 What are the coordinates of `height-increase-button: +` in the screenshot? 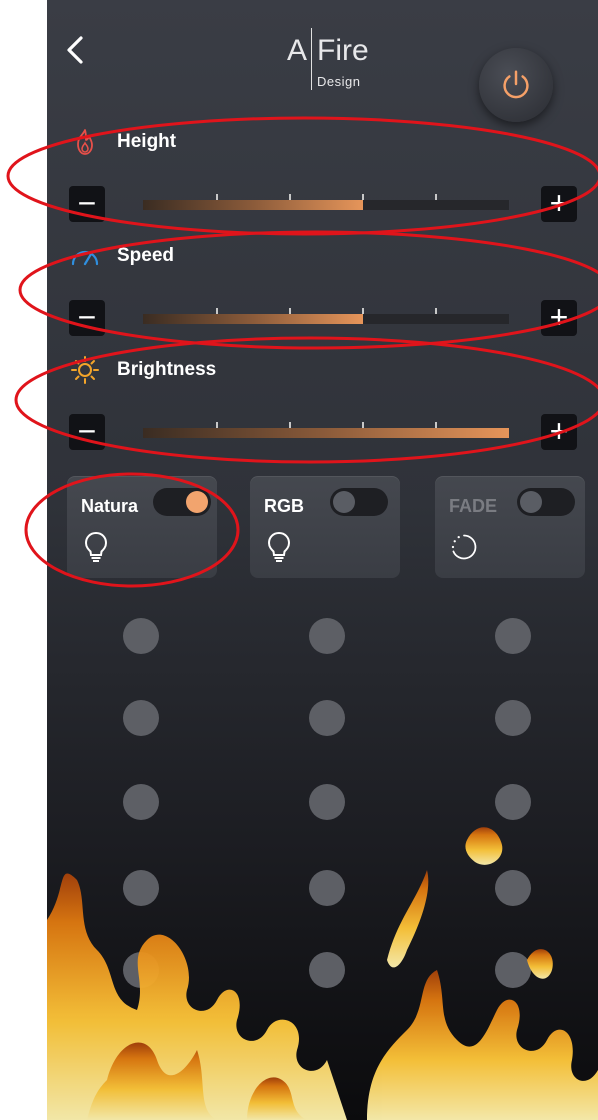 It's located at (559, 204).